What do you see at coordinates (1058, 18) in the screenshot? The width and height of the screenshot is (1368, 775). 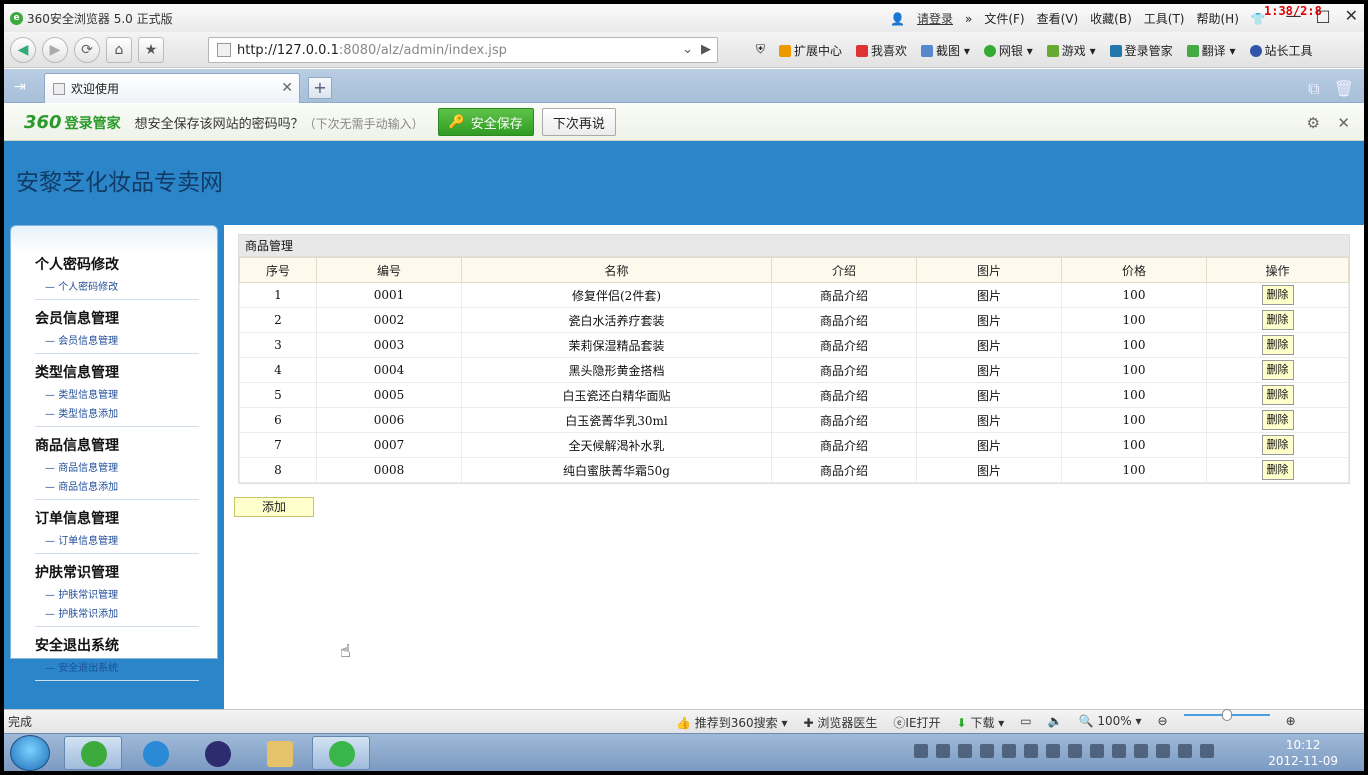 I see `menu-view: 查看(V)` at bounding box center [1058, 18].